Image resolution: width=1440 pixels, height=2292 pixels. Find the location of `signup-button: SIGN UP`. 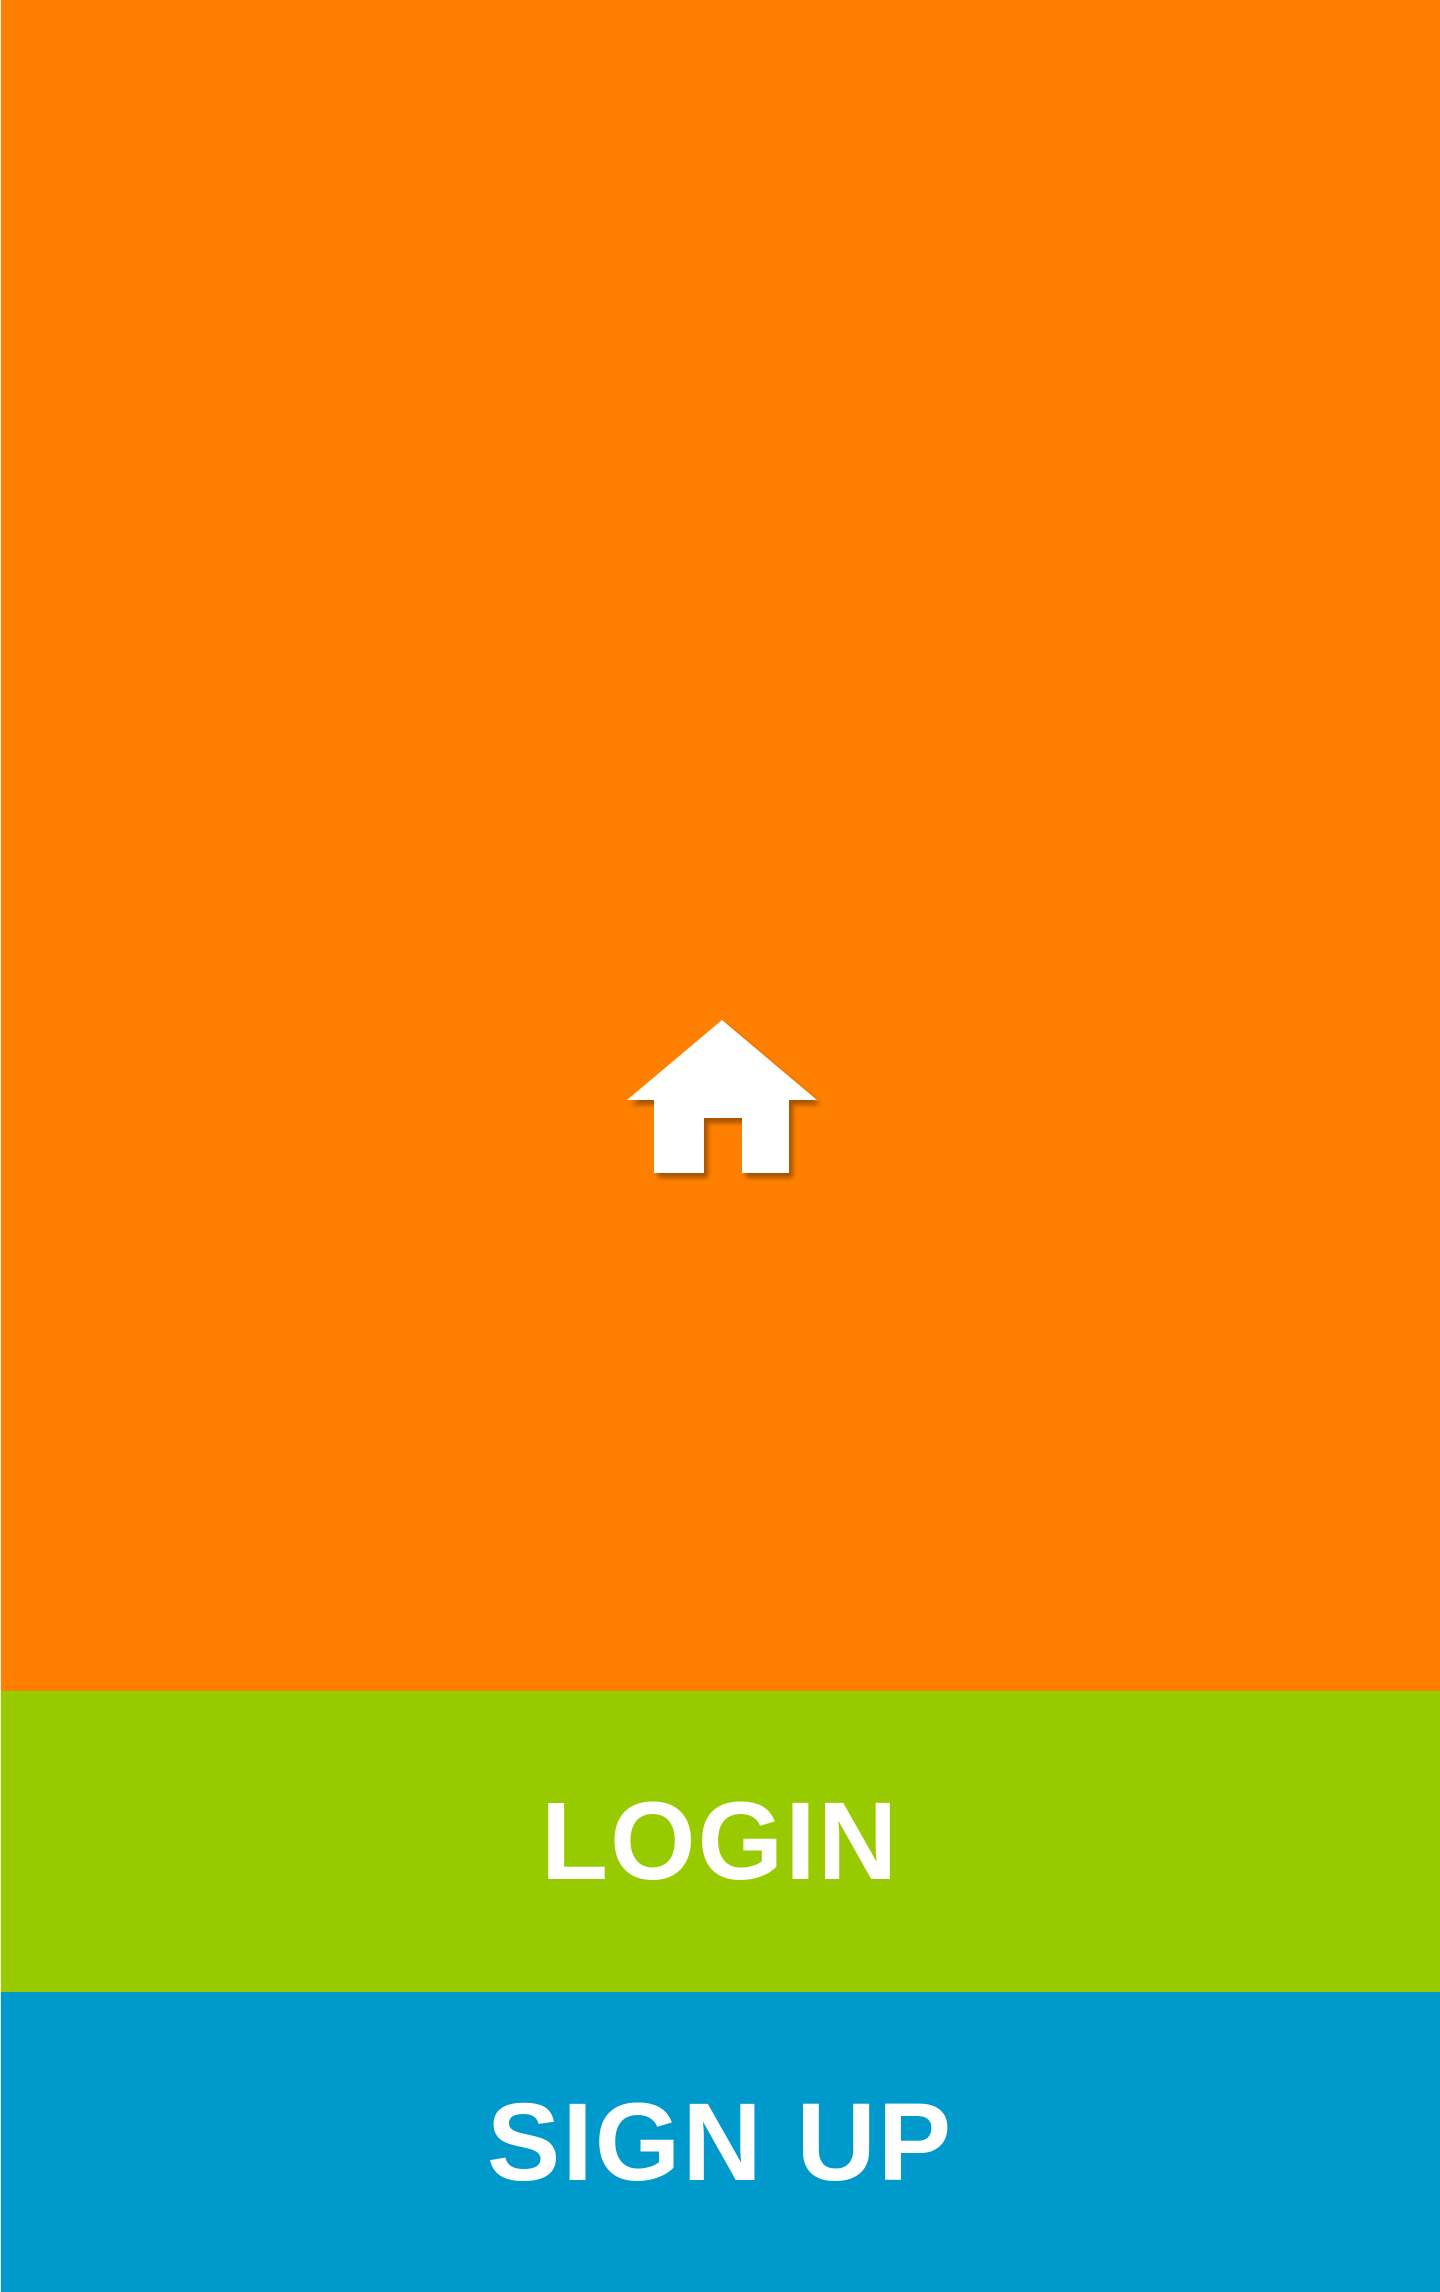

signup-button: SIGN UP is located at coordinates (720, 2142).